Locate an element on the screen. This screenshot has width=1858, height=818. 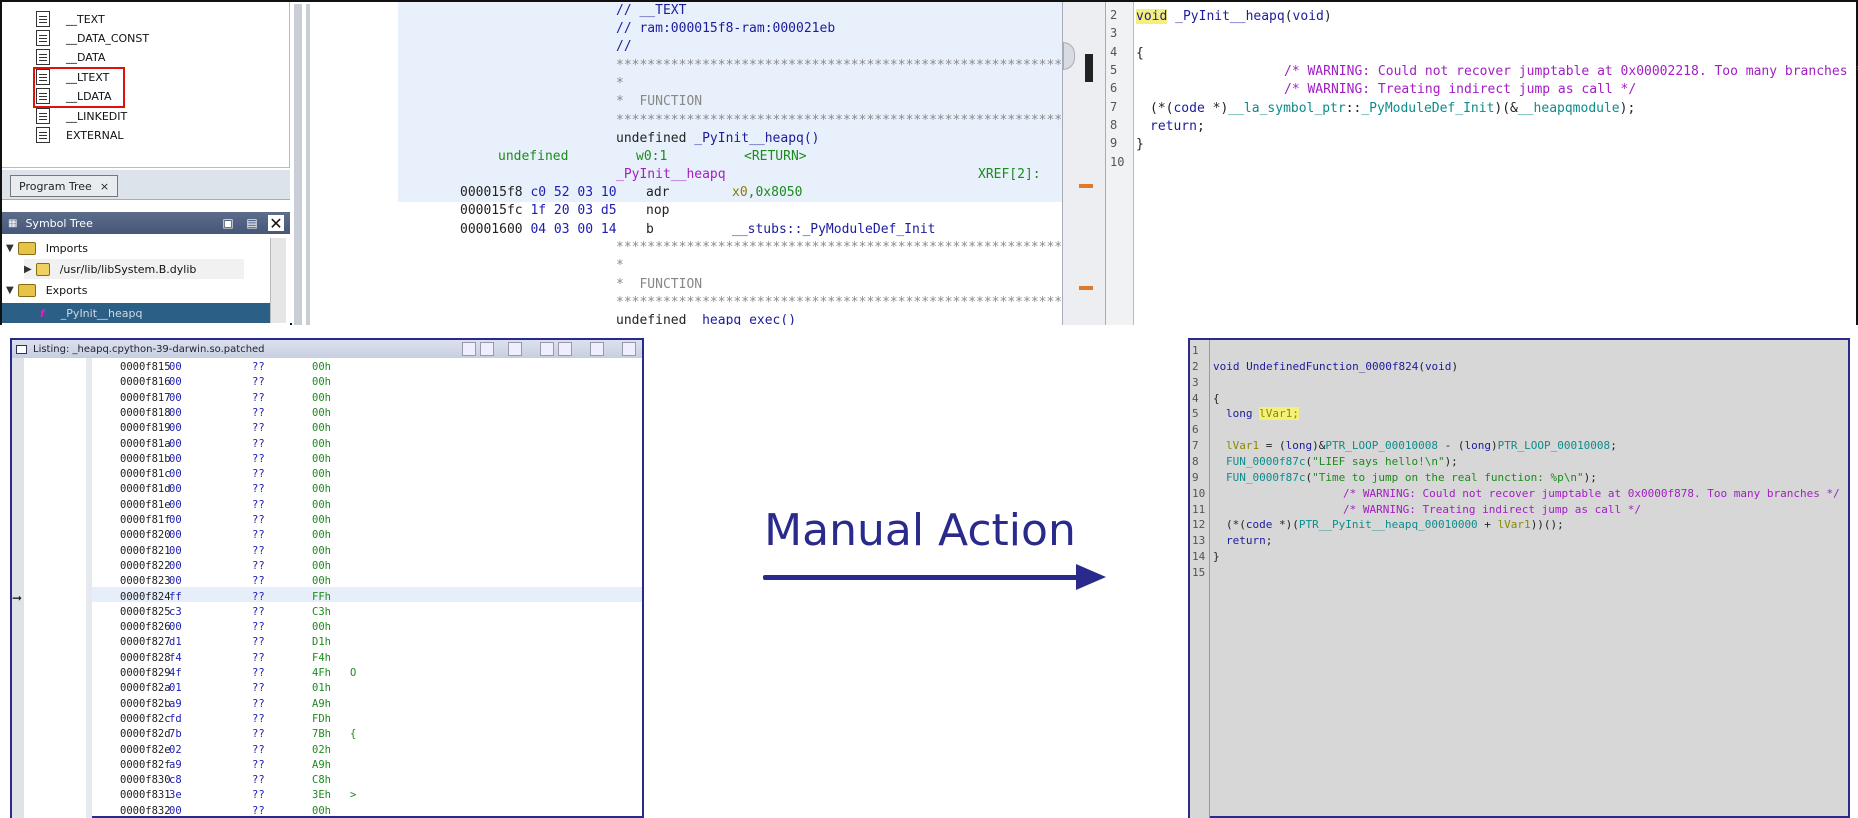
close-icon: × is located at coordinates (104, 186).